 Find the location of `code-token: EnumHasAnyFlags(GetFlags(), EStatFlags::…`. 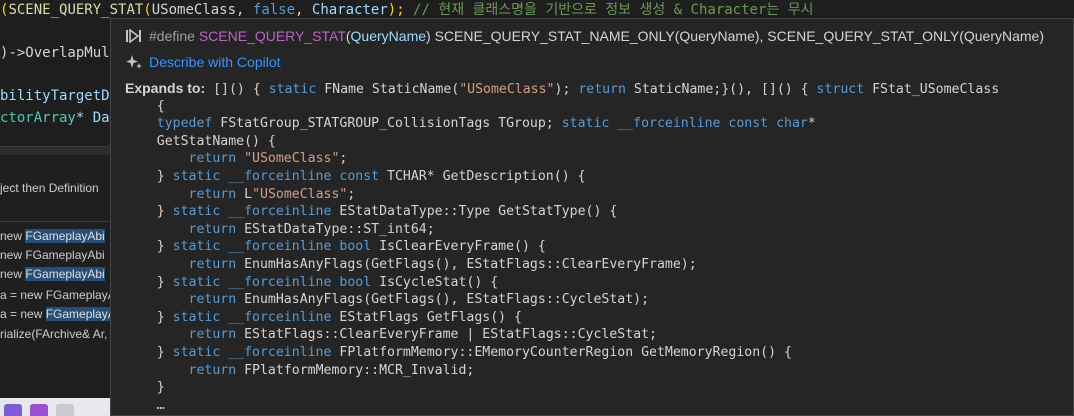

code-token: EnumHasAnyFlags(GetFlags(), EStatFlags::… is located at coordinates (443, 300).